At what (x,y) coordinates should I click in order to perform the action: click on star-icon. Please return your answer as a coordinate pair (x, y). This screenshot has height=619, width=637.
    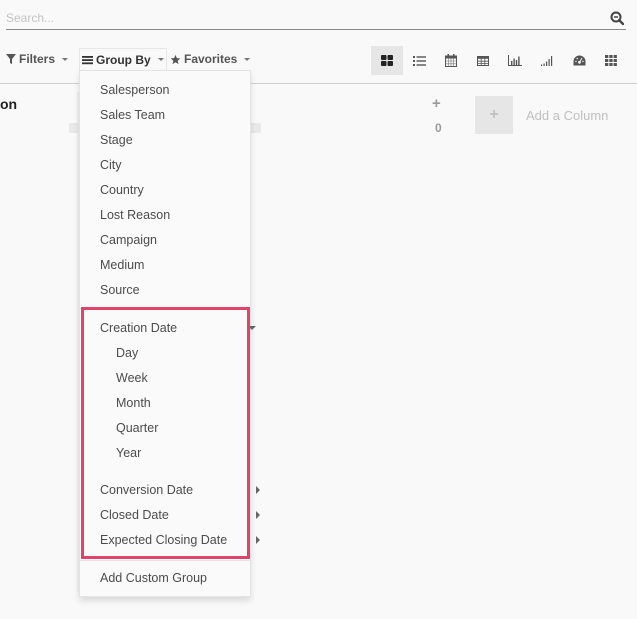
    Looking at the image, I should click on (175, 59).